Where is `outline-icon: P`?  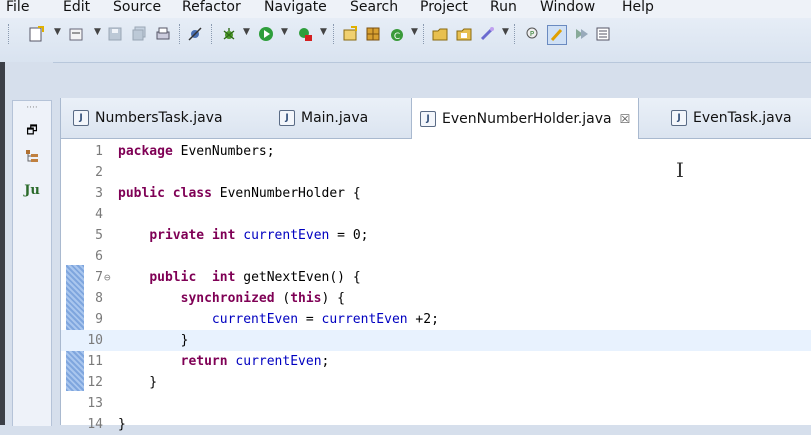 outline-icon: P is located at coordinates (532, 34).